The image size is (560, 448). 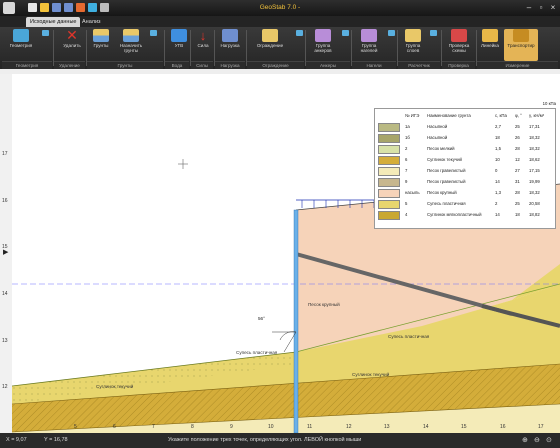 I want to click on tab-input-data: Исходные данные, so click(x=53, y=22).